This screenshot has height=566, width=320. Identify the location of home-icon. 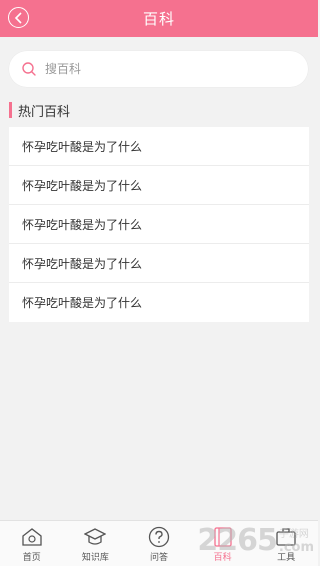
(32, 537).